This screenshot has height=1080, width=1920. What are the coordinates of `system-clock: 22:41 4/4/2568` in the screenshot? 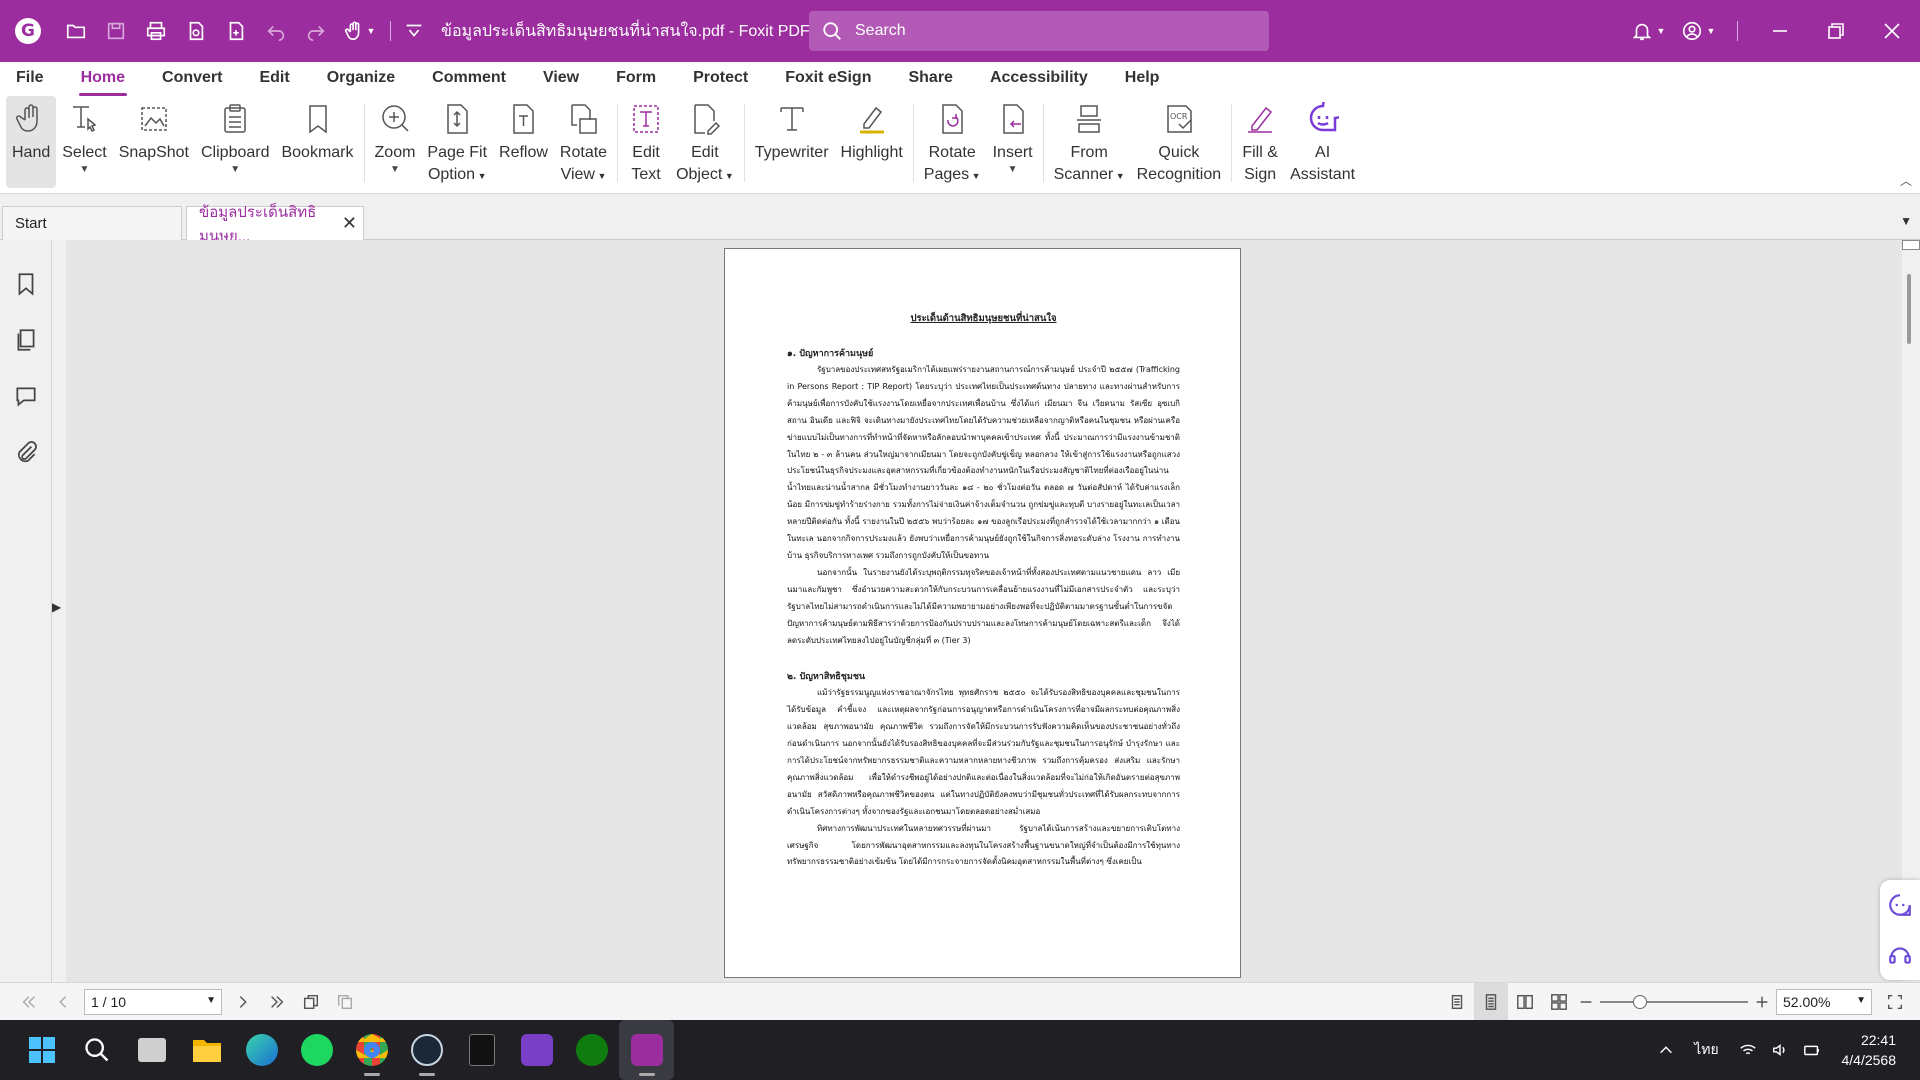 It's located at (1869, 1050).